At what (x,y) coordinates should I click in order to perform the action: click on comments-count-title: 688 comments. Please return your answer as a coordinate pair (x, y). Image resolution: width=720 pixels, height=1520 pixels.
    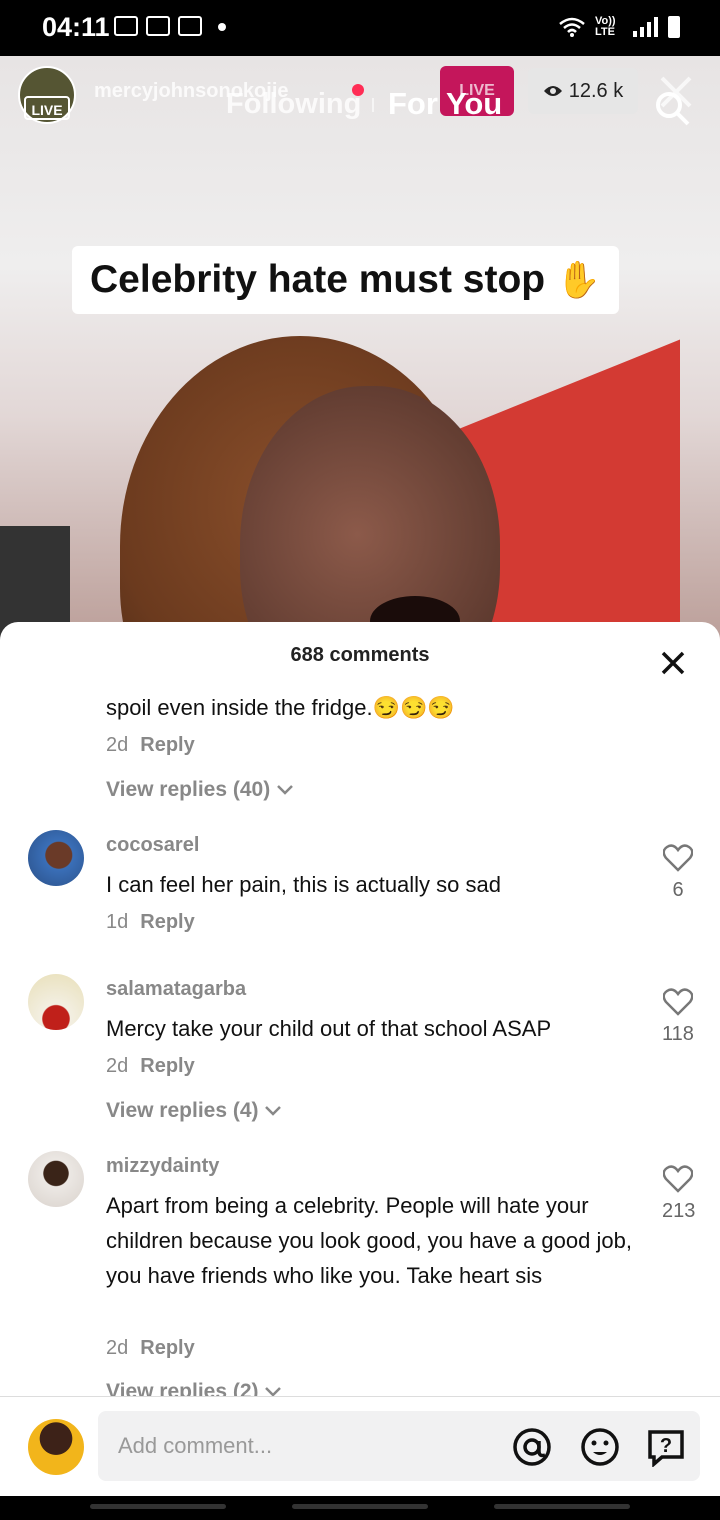
    Looking at the image, I should click on (360, 655).